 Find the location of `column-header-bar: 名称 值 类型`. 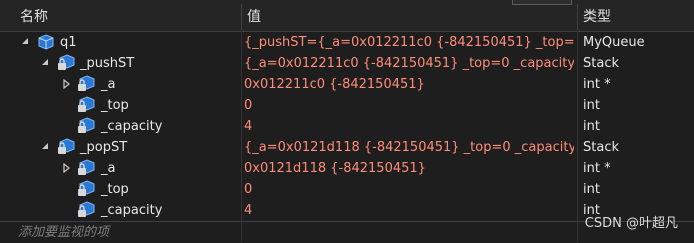

column-header-bar: 名称 值 类型 is located at coordinates (347, 16).